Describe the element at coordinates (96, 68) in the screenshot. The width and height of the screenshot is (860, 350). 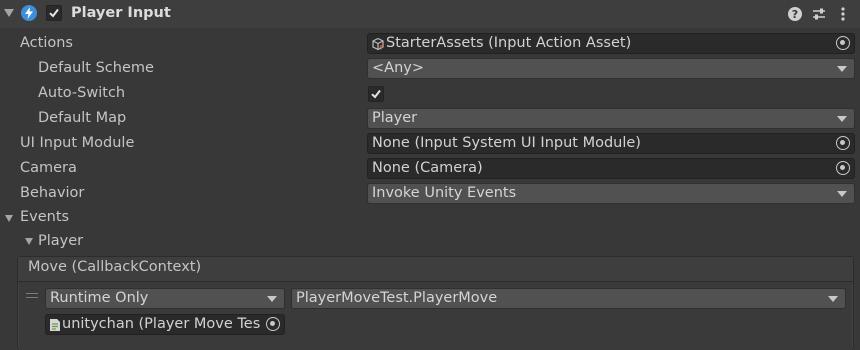
I see `default-scheme-label: Default Scheme` at that location.